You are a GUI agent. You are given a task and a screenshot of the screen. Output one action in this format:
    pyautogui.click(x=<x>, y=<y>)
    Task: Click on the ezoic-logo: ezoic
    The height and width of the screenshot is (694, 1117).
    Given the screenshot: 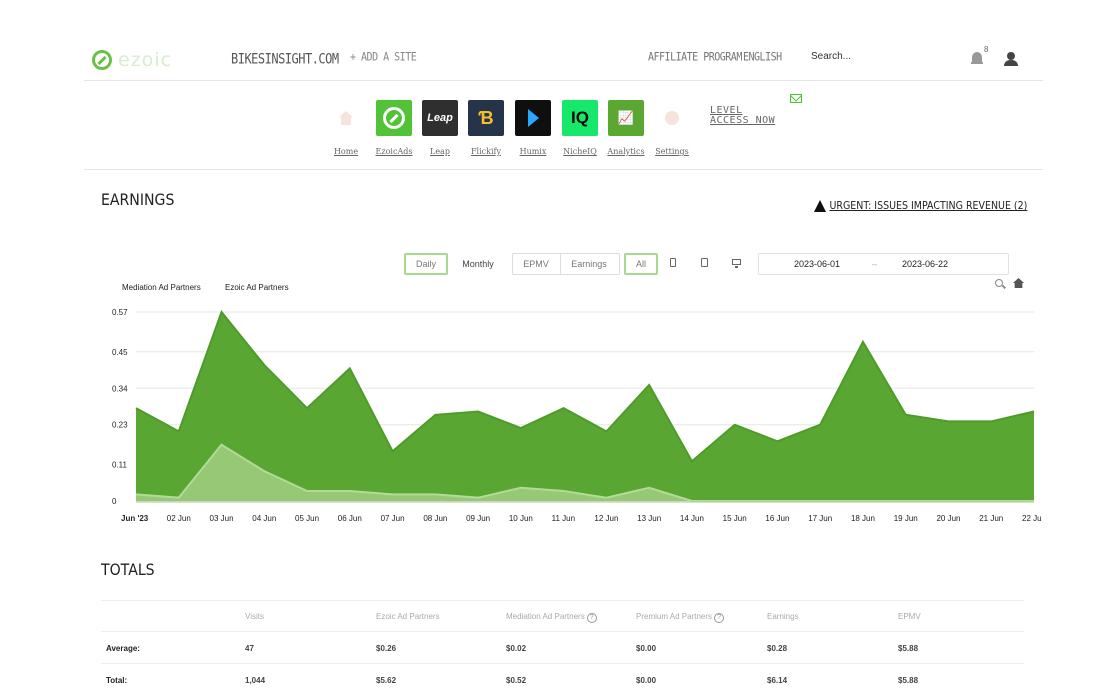 What is the action you would take?
    pyautogui.click(x=132, y=60)
    